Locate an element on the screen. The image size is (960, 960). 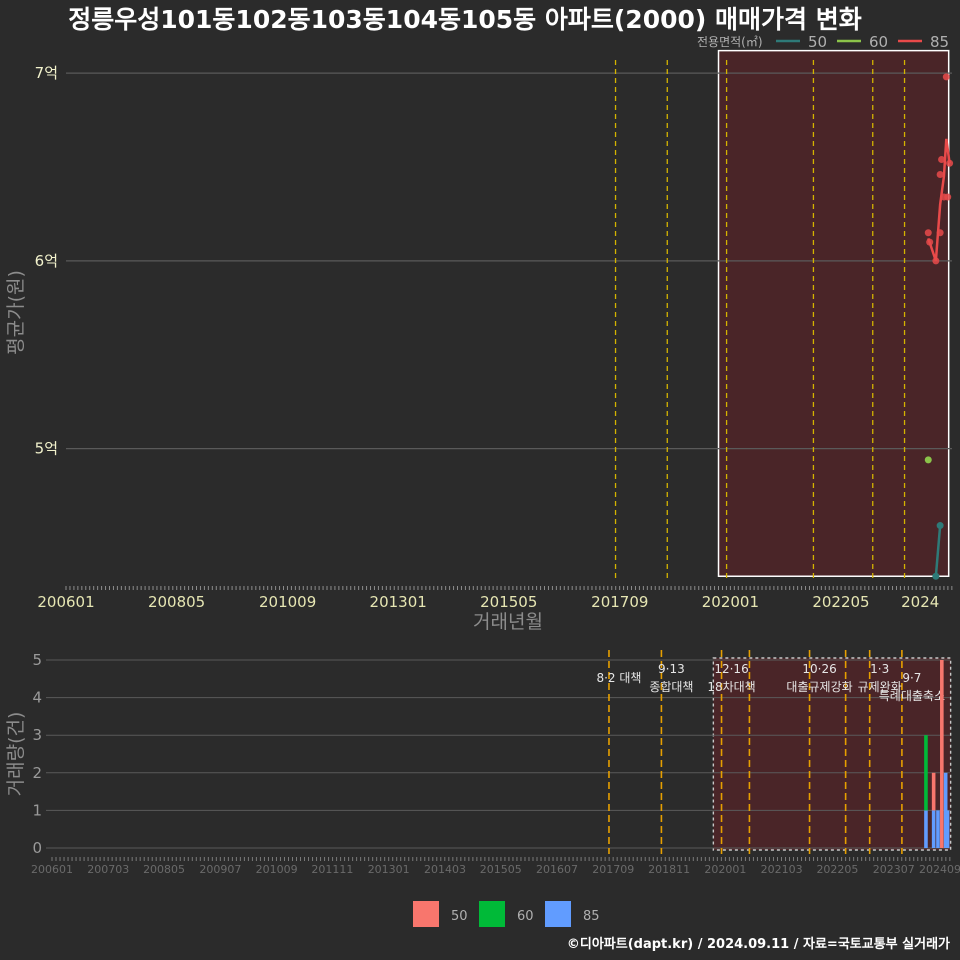
policy-annotation: 대출규제강화 is located at coordinates (819, 687).